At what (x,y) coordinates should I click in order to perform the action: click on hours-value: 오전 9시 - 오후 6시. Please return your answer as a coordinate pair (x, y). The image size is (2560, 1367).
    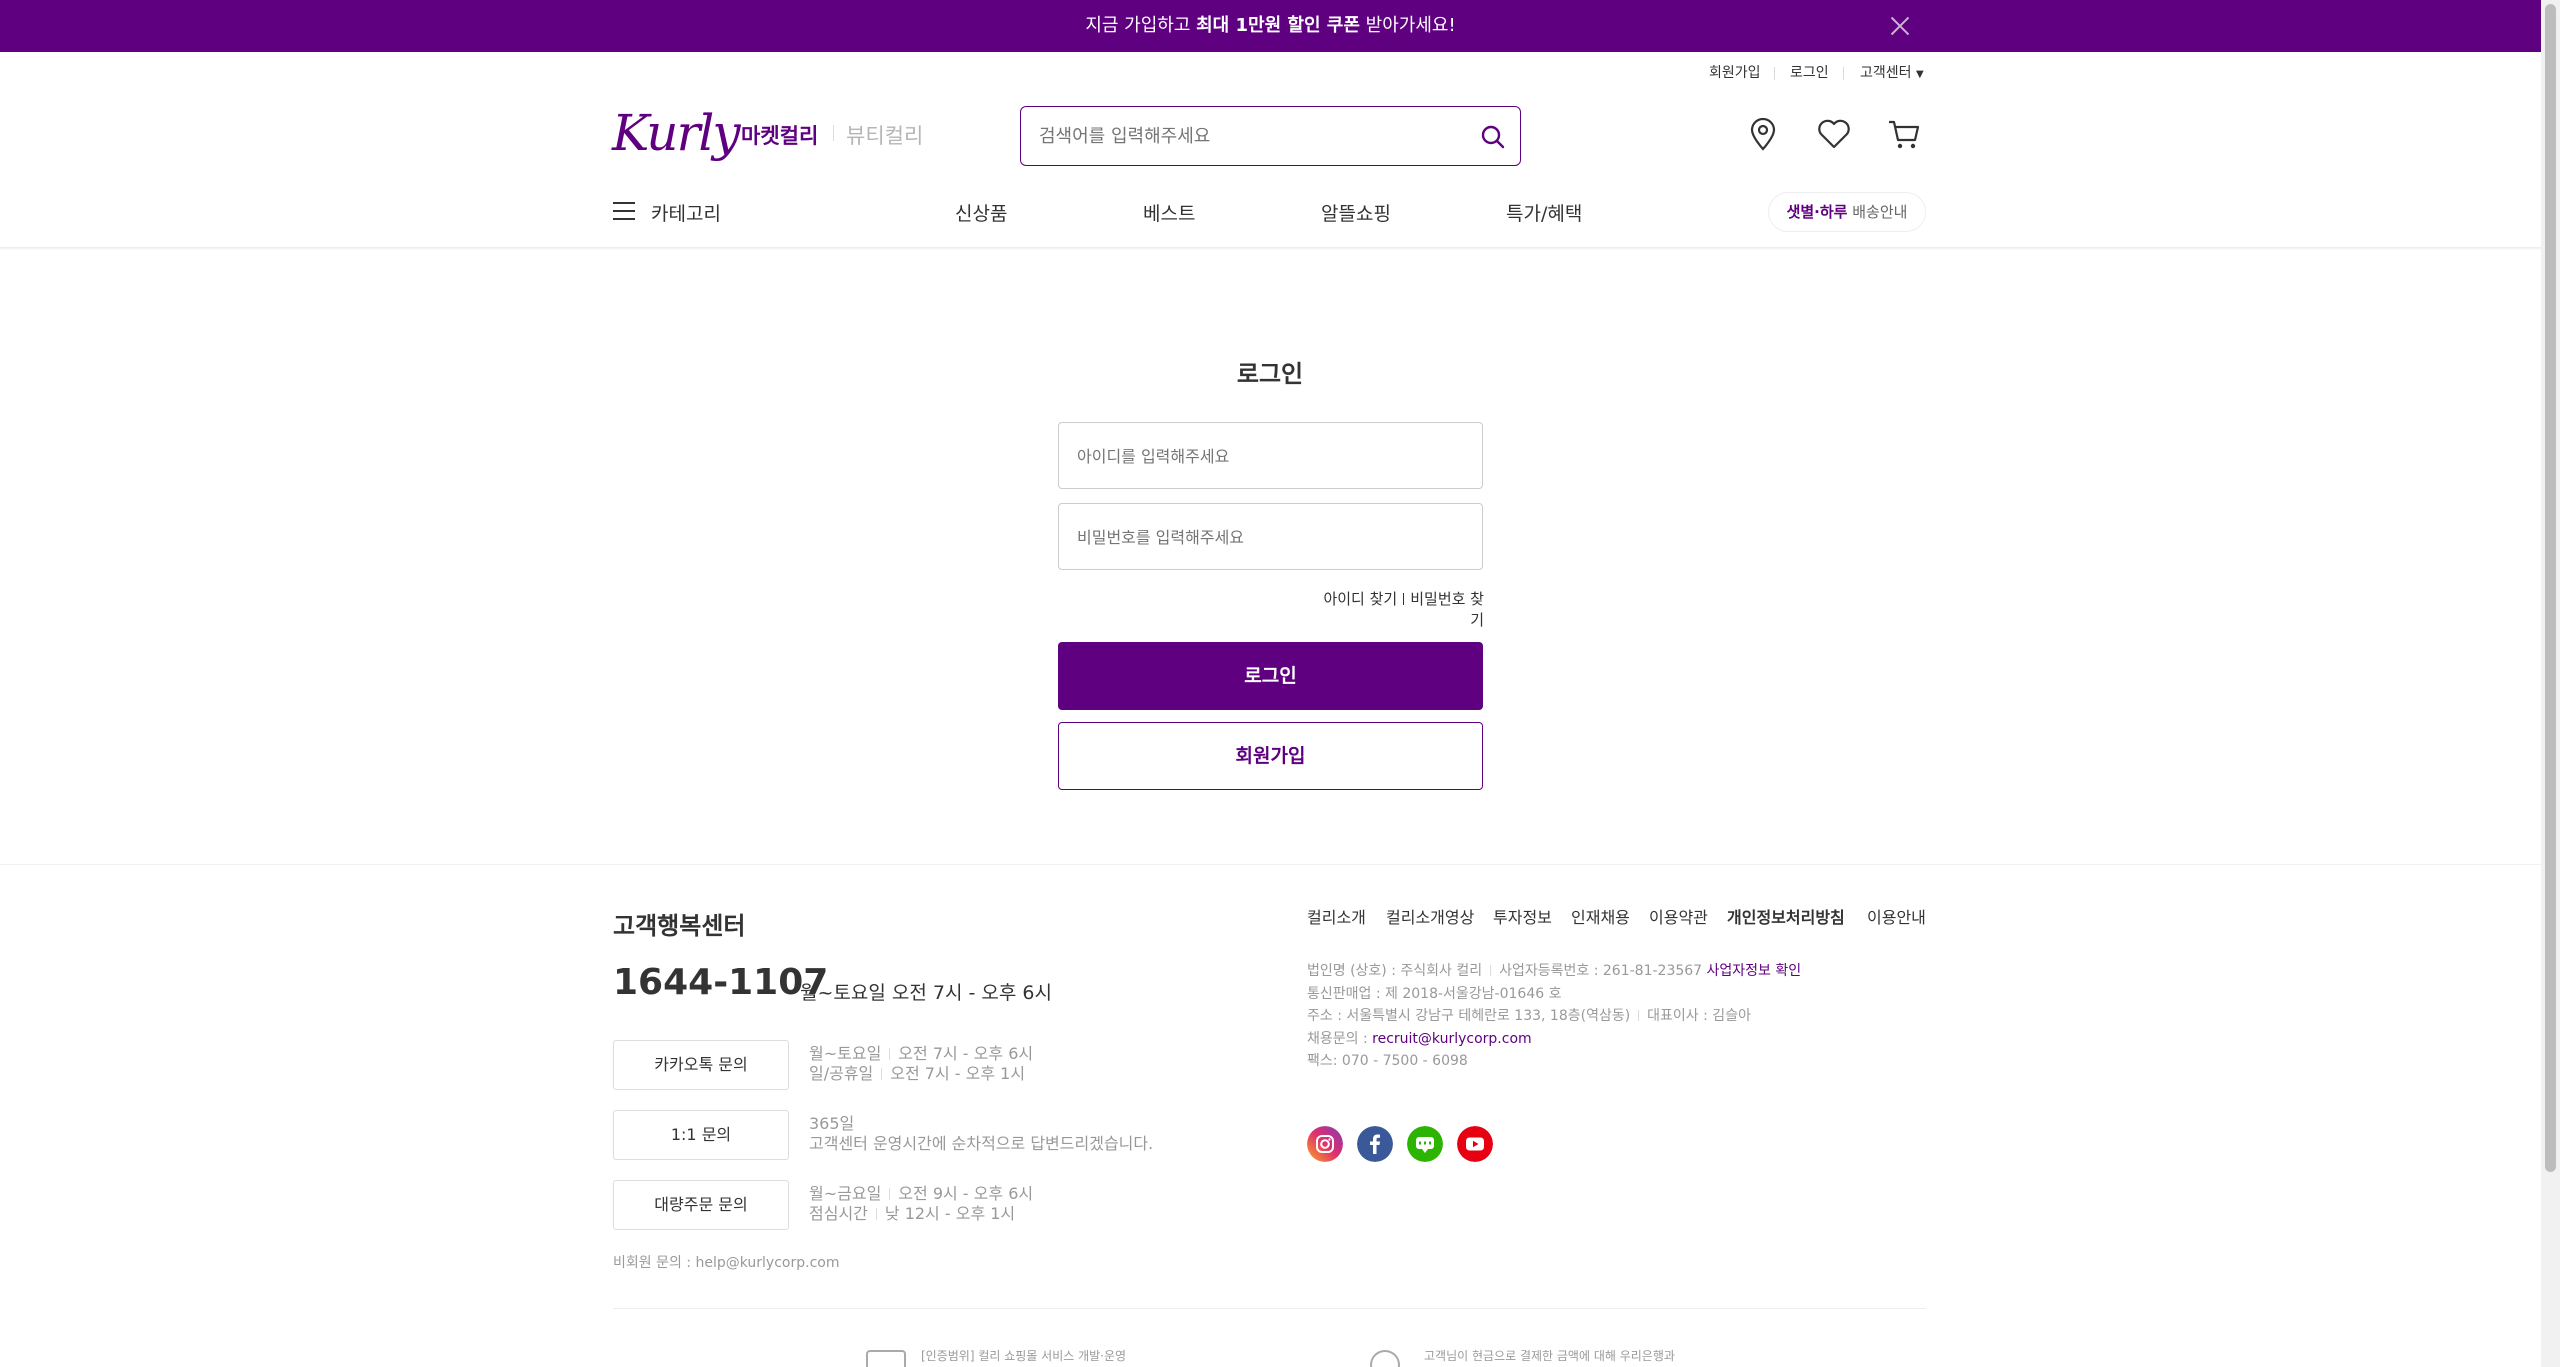
    Looking at the image, I should click on (966, 1193).